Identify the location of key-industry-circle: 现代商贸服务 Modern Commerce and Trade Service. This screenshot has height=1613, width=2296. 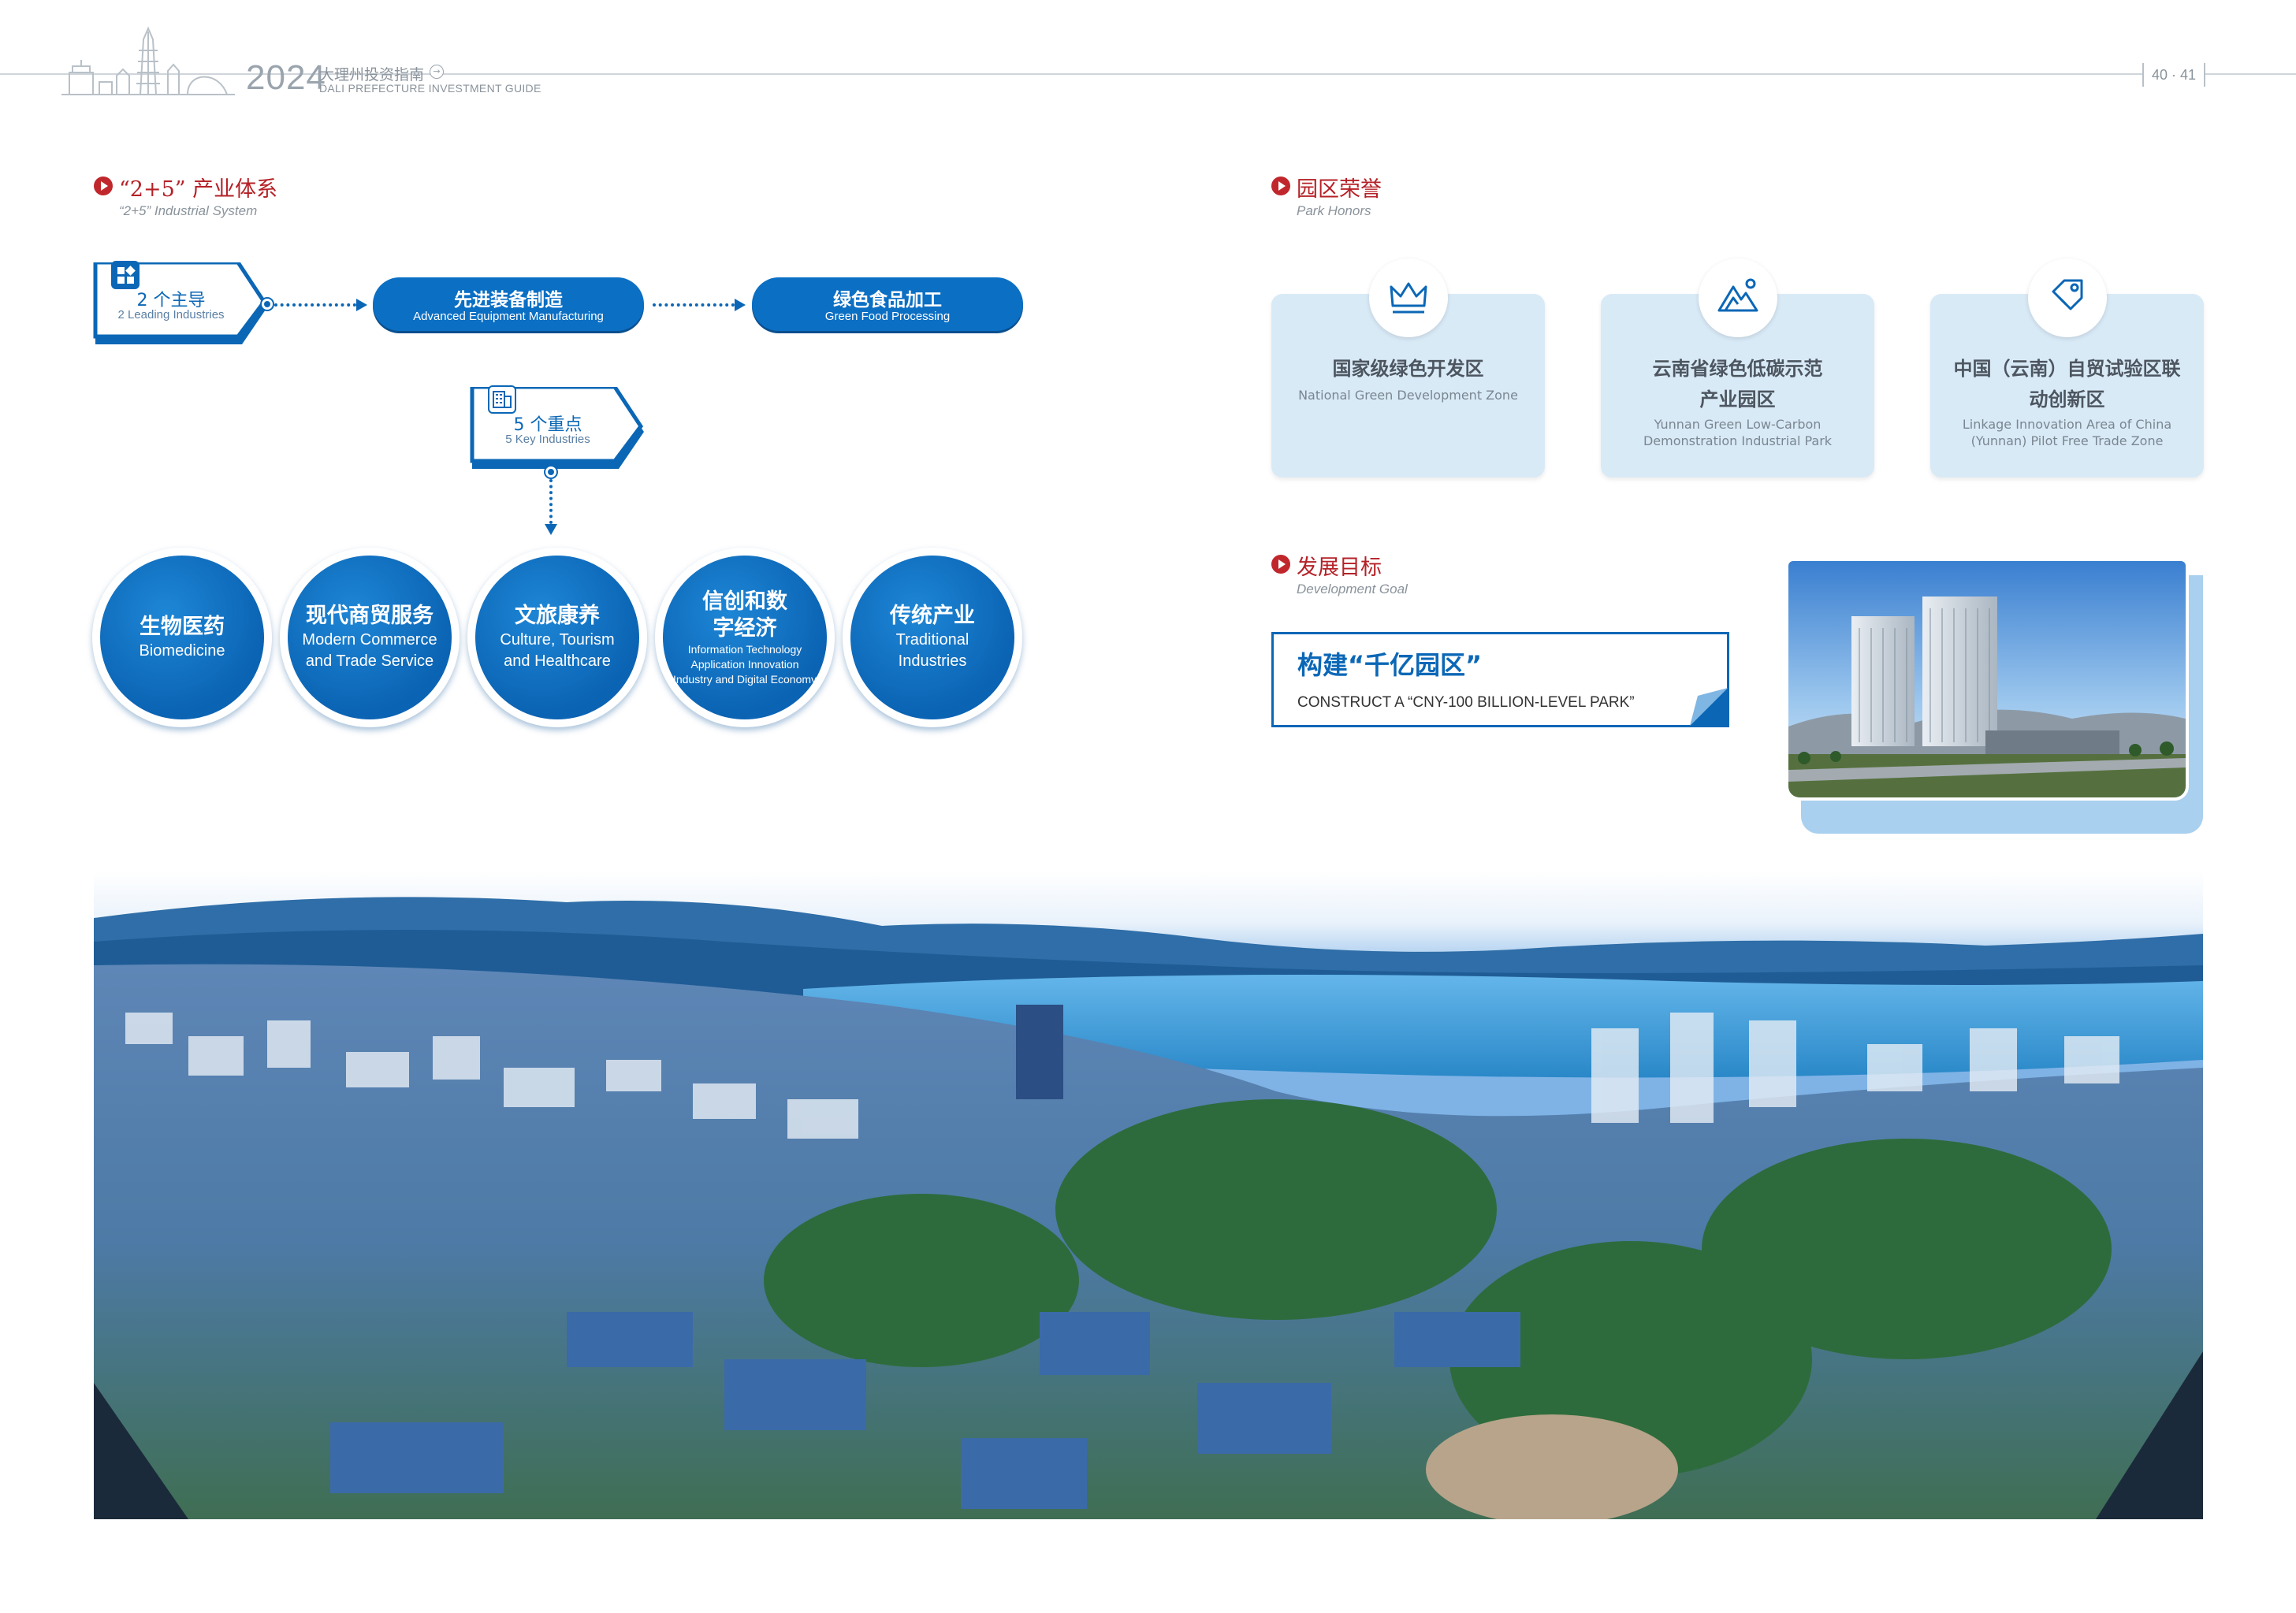
(370, 637).